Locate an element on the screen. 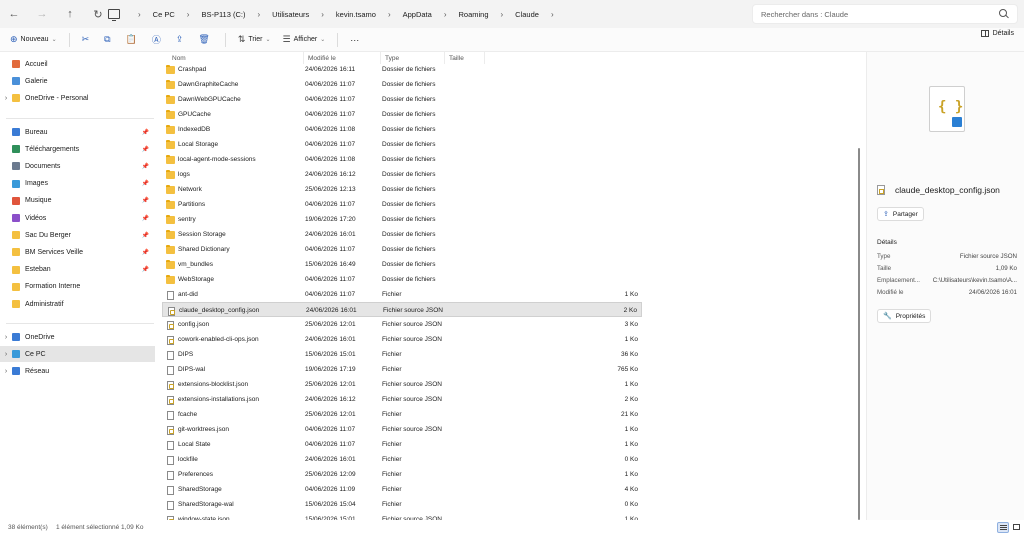 This screenshot has height=535, width=1024. sidebar-item-pinned: Bureau 📌 is located at coordinates (77, 132).